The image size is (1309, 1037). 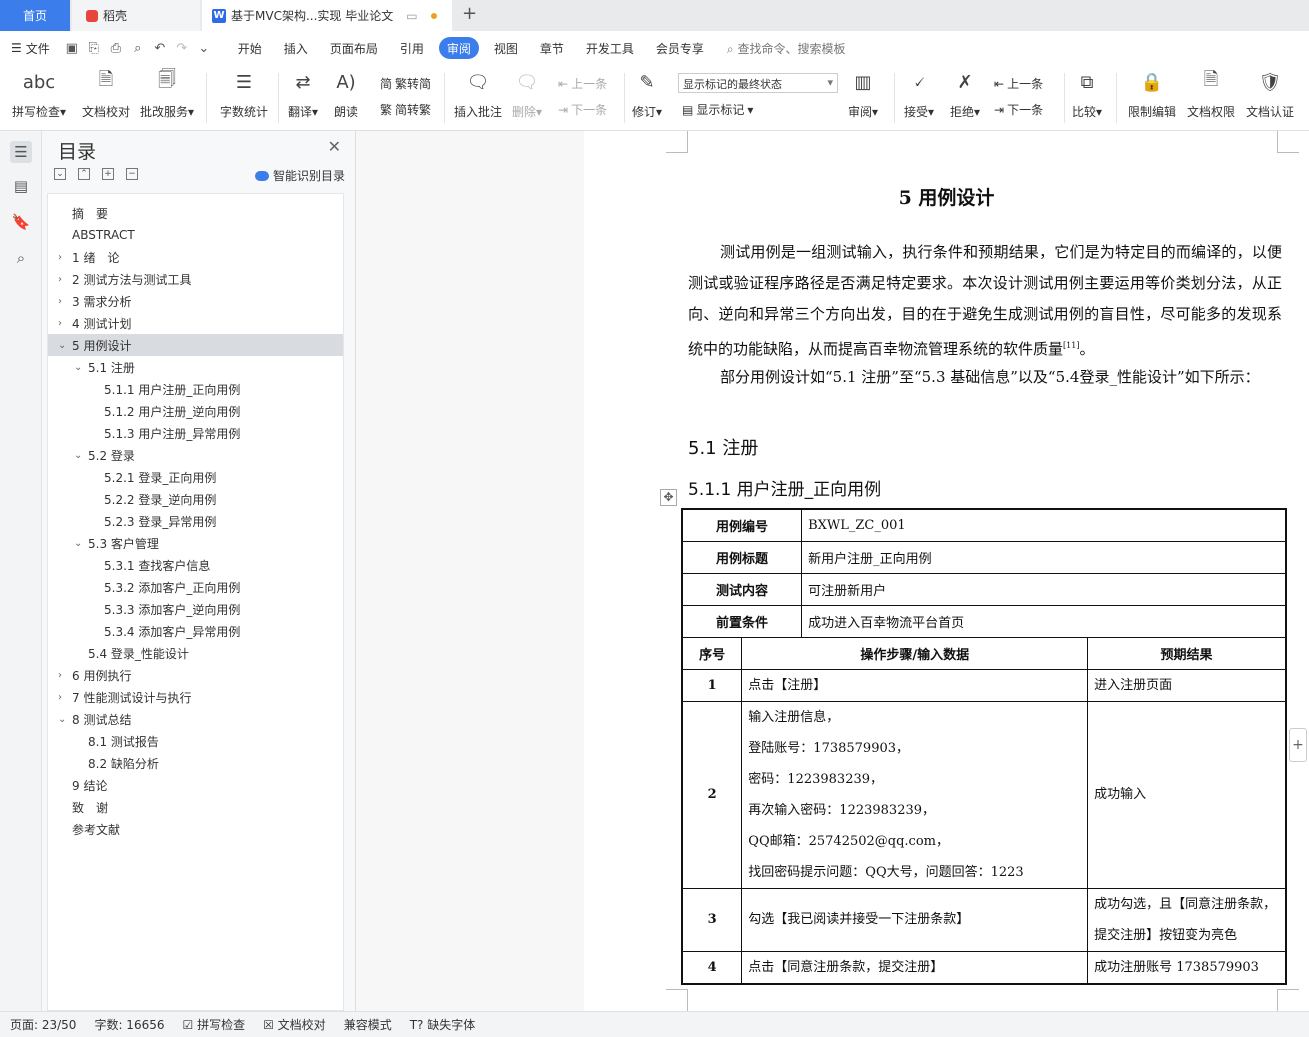 I want to click on menu-6: 章节, so click(x=552, y=48).